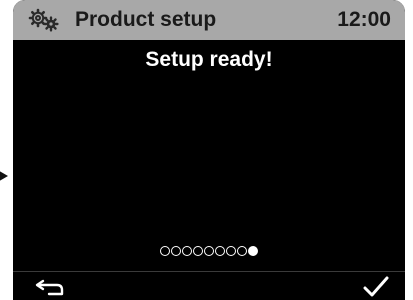 The height and width of the screenshot is (300, 413). I want to click on status-message: Setup ready!, so click(209, 59).